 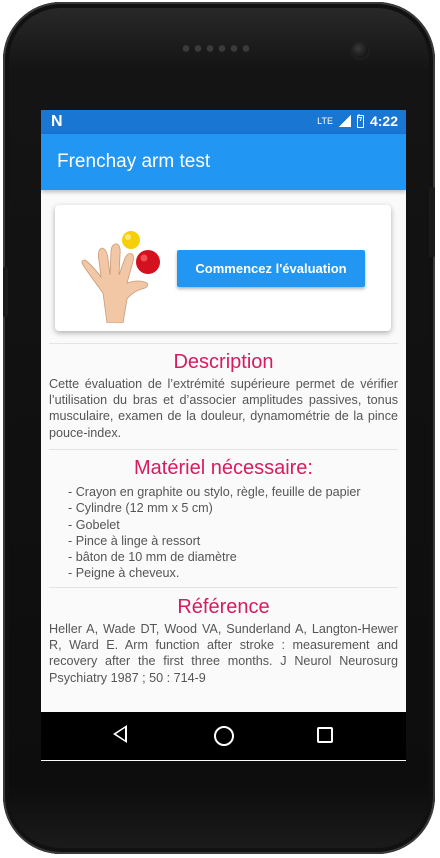 I want to click on signal-icon, so click(x=344, y=121).